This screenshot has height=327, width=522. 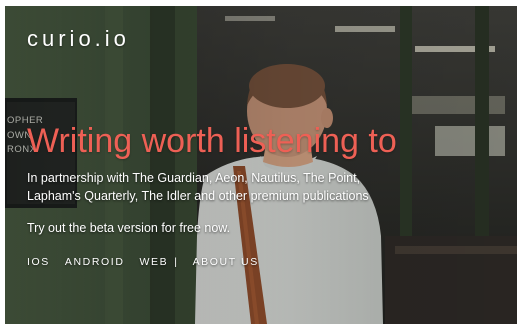 I want to click on nav-link-about-us: ABOUT US, so click(x=226, y=262).